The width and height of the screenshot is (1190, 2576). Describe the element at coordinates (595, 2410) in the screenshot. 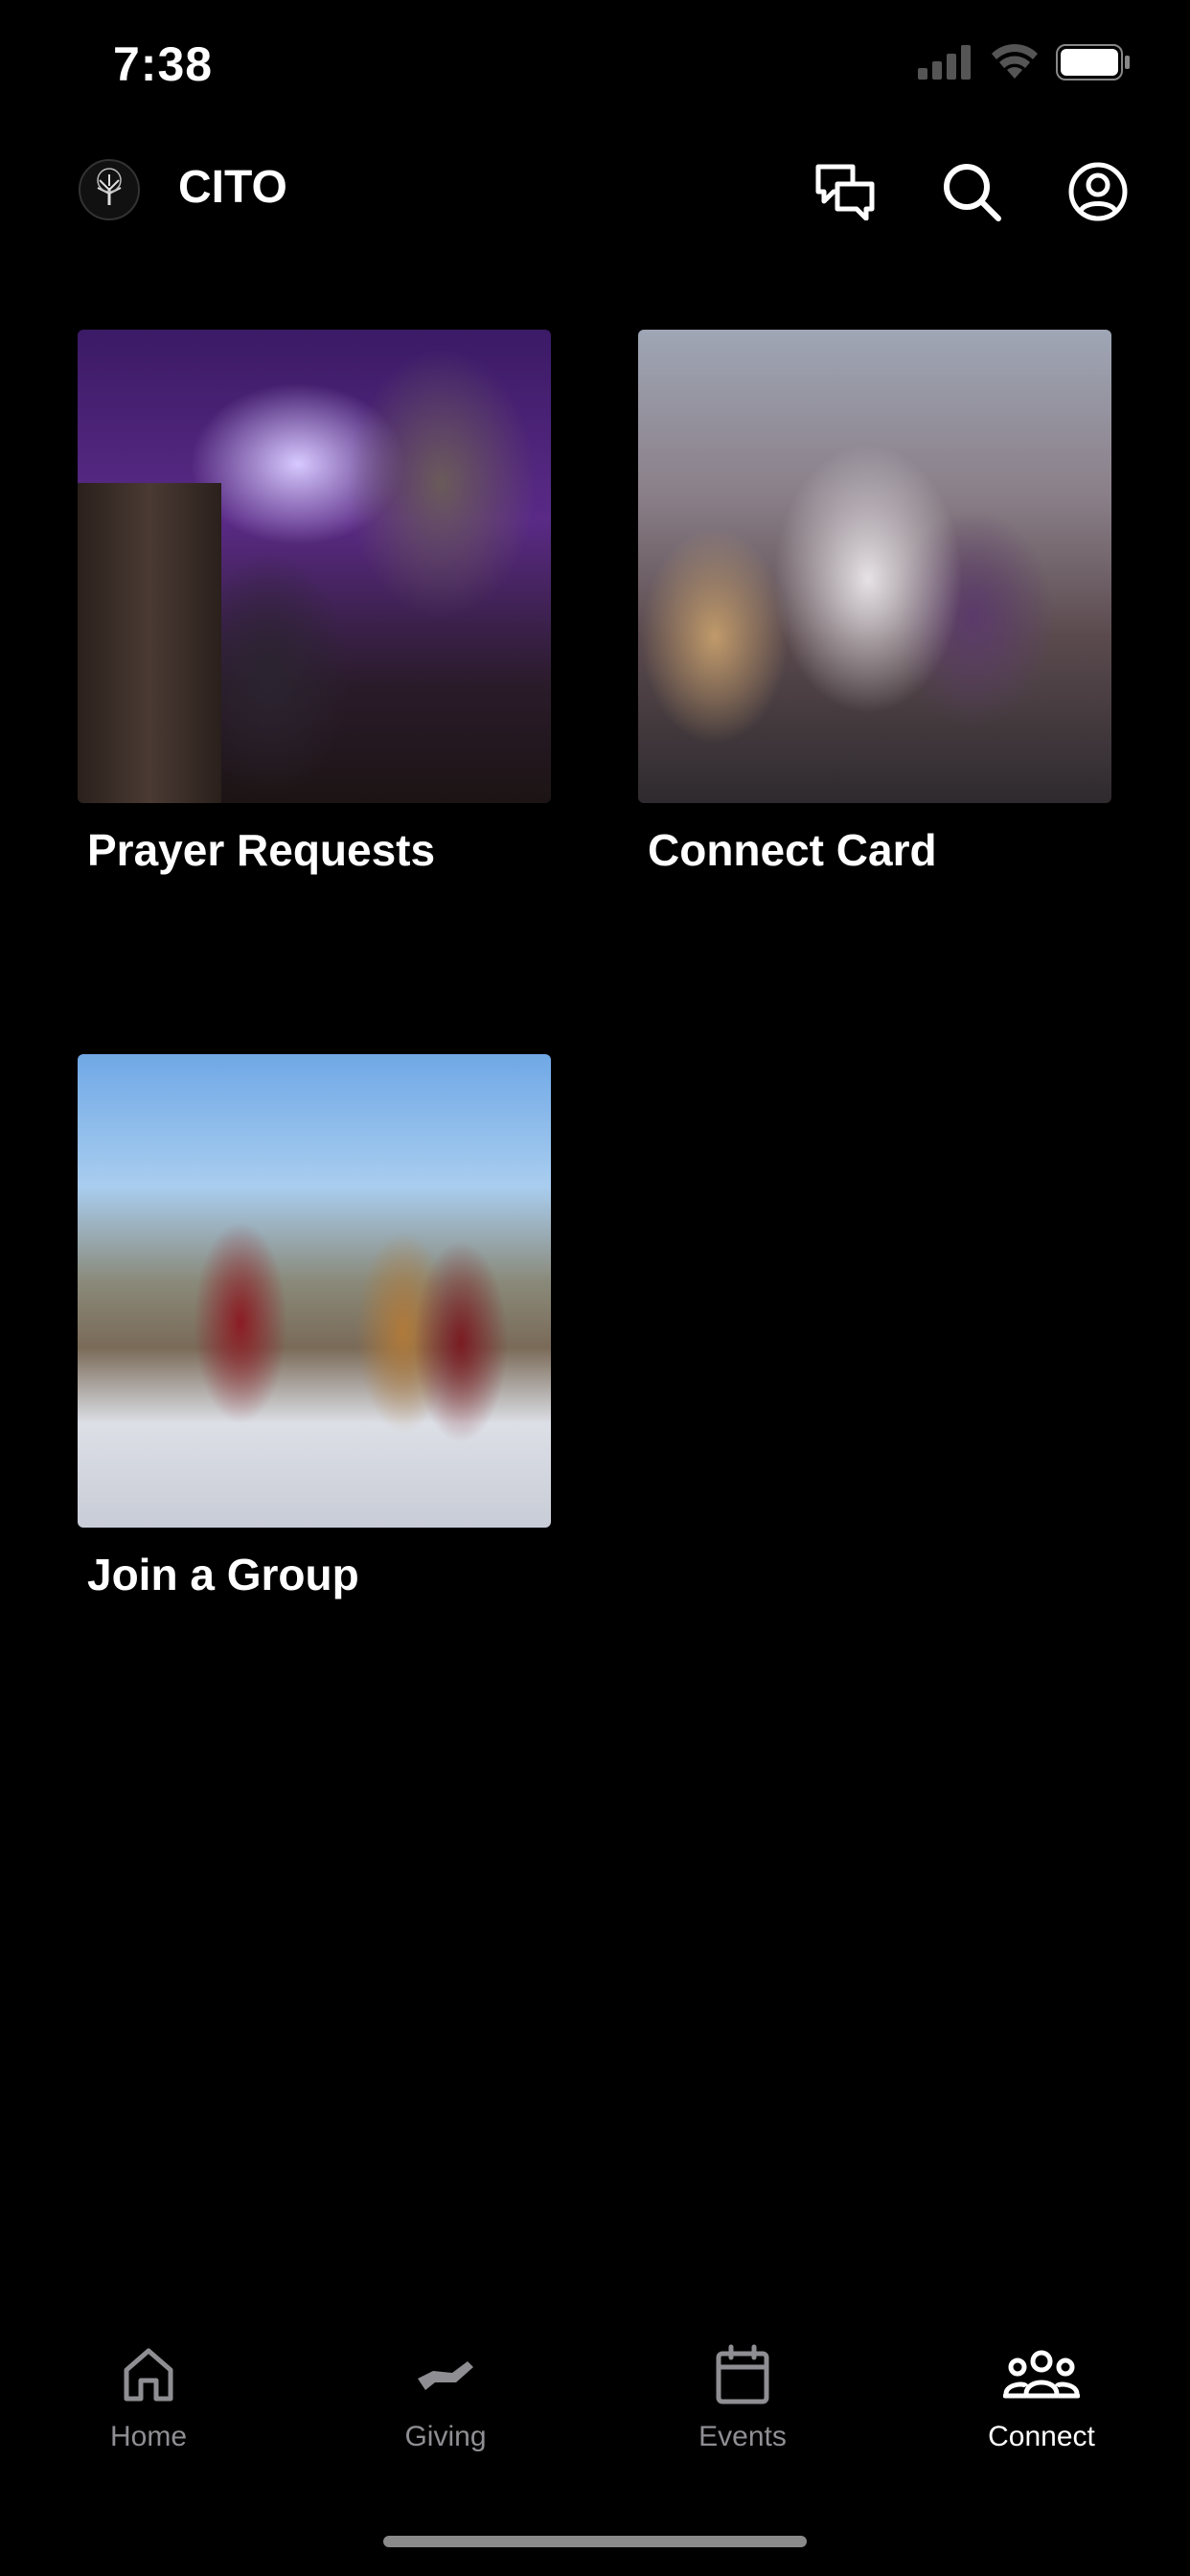

I see `tab-bar: Home Giving Events Connect` at that location.